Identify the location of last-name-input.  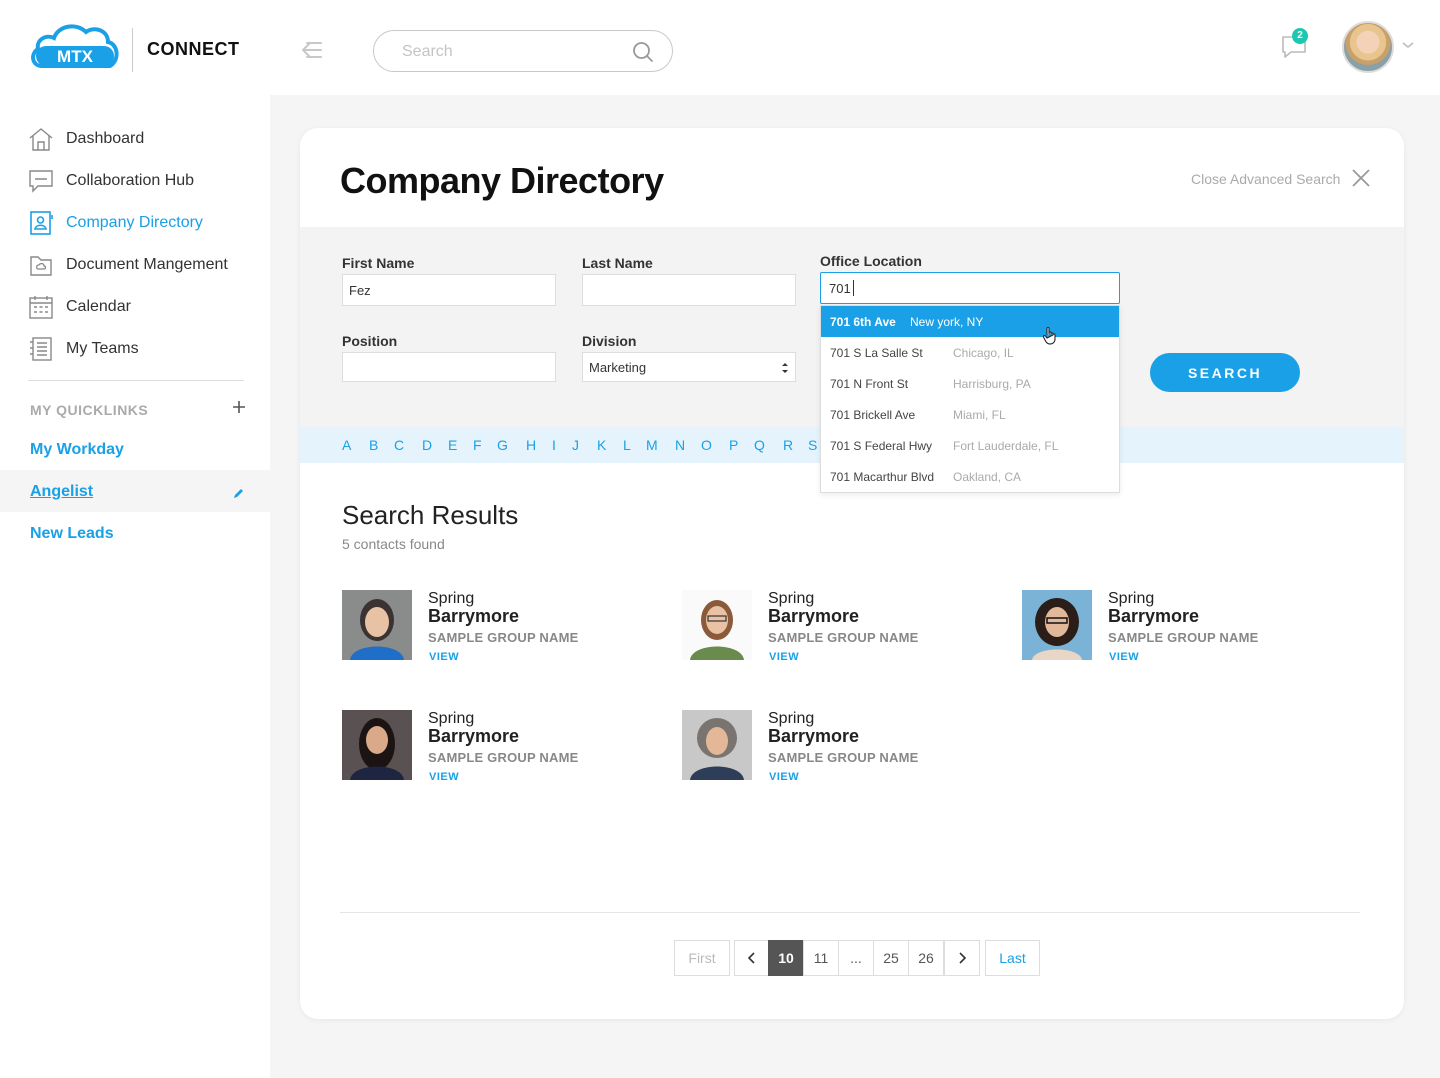
(689, 290).